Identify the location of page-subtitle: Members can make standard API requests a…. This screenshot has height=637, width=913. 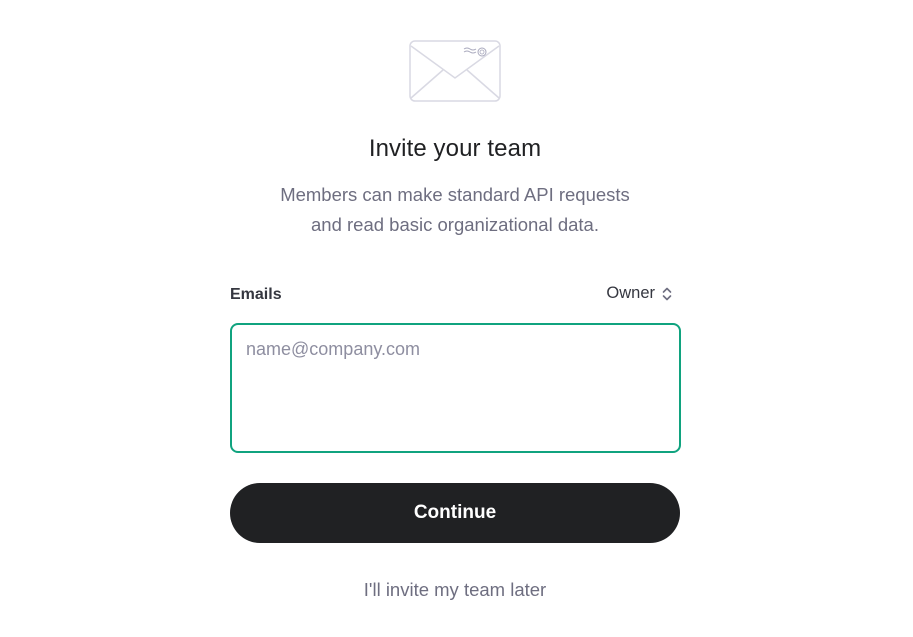
(455, 210).